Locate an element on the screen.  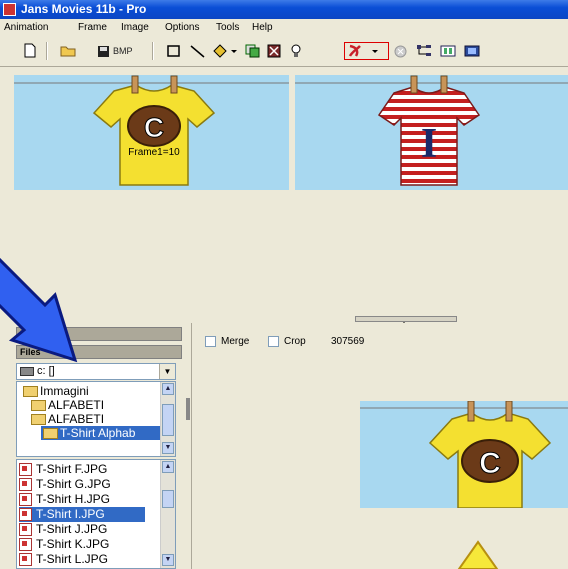
save-bmp-label: BMP is located at coordinates (123, 51).